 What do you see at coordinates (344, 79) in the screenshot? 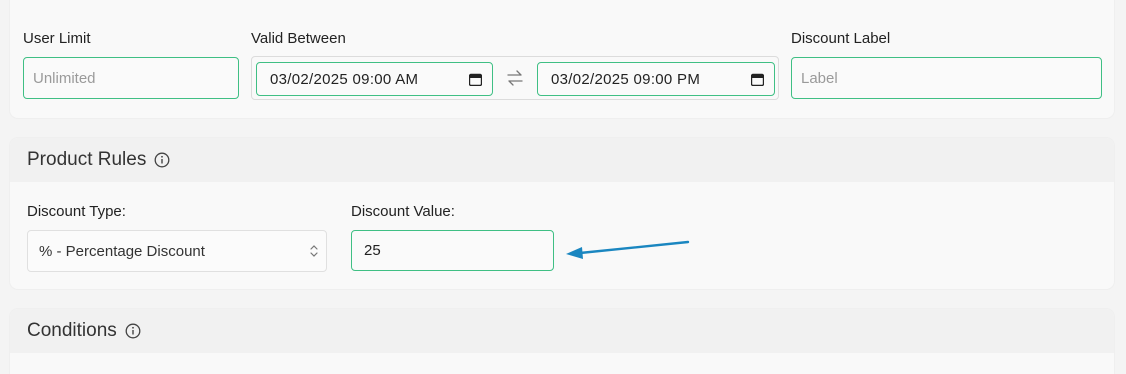
I see `valid-start-value: 03/02/2025 09:00 AM` at bounding box center [344, 79].